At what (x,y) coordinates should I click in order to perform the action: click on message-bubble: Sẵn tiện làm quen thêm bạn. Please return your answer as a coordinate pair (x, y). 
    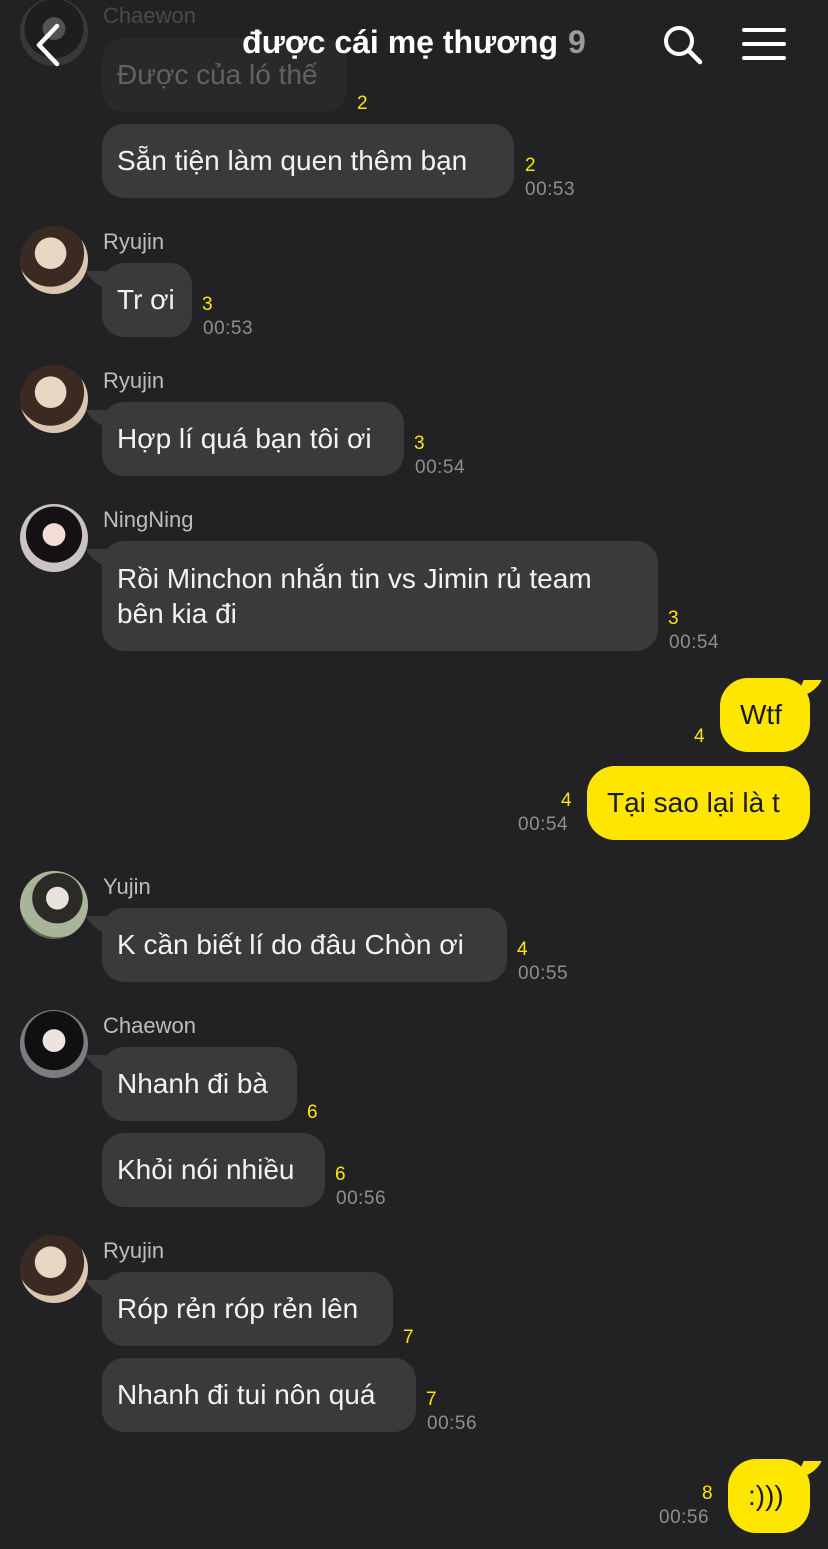
    Looking at the image, I should click on (308, 161).